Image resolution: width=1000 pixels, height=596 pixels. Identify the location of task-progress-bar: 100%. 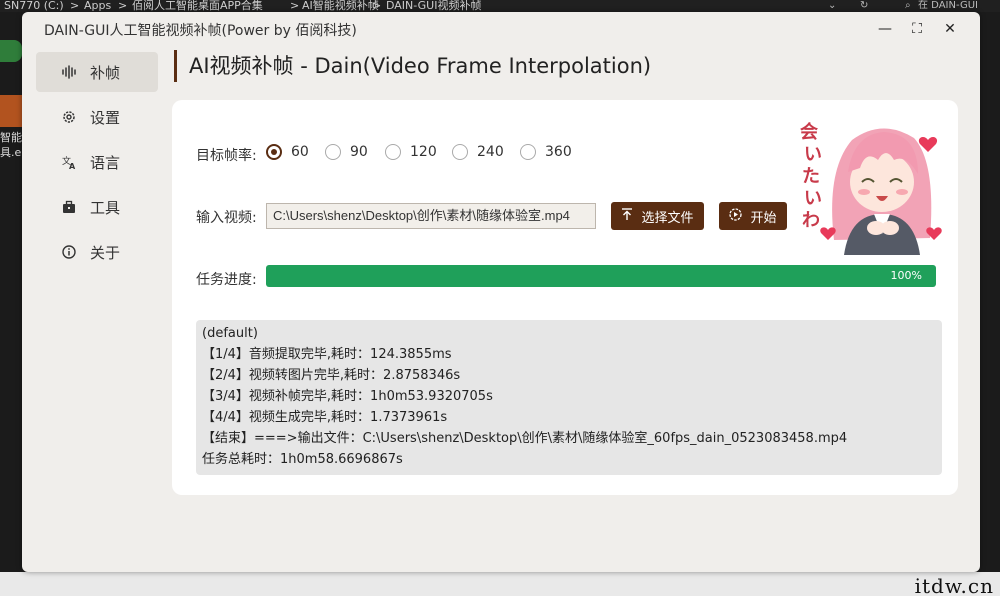
(601, 276).